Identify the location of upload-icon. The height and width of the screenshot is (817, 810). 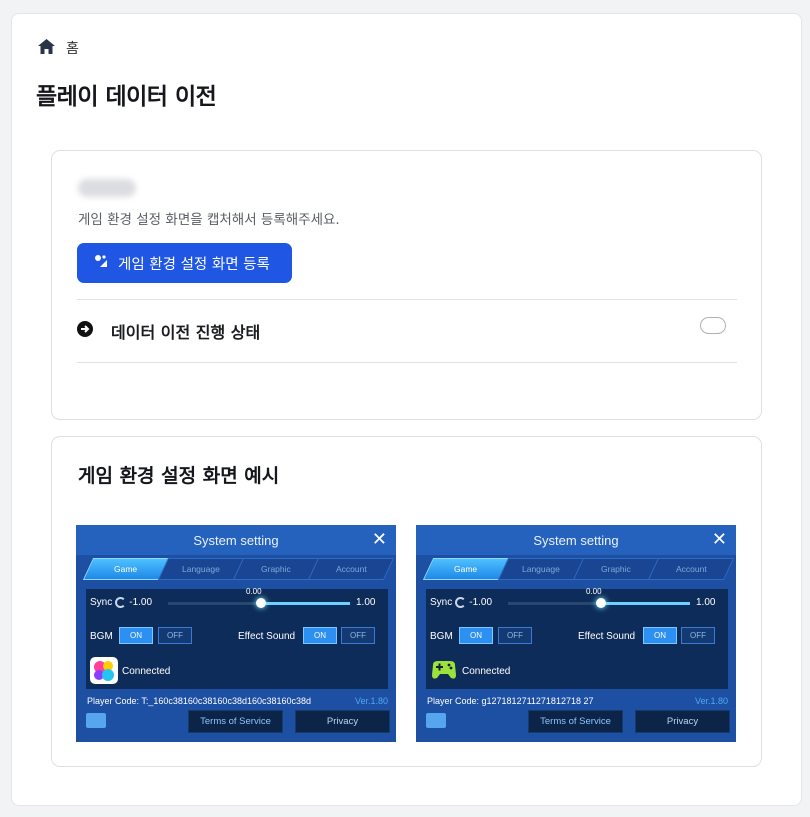
(101, 263).